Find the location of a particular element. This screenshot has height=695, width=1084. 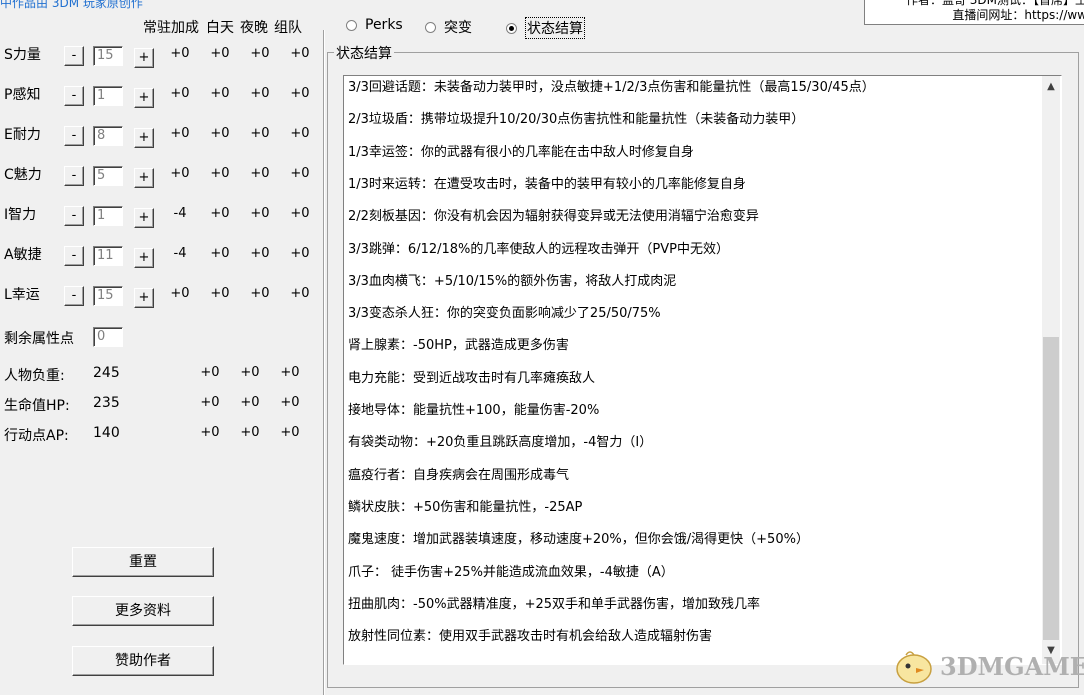

radio-mutation-indicator is located at coordinates (430, 27).